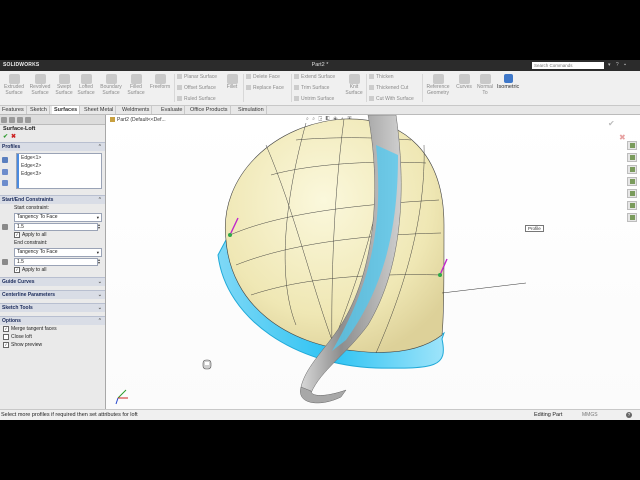 Image resolution: width=640 pixels, height=480 pixels. Describe the element at coordinates (111, 85) in the screenshot. I see `boundary-surface-button: Boundary Surface` at that location.